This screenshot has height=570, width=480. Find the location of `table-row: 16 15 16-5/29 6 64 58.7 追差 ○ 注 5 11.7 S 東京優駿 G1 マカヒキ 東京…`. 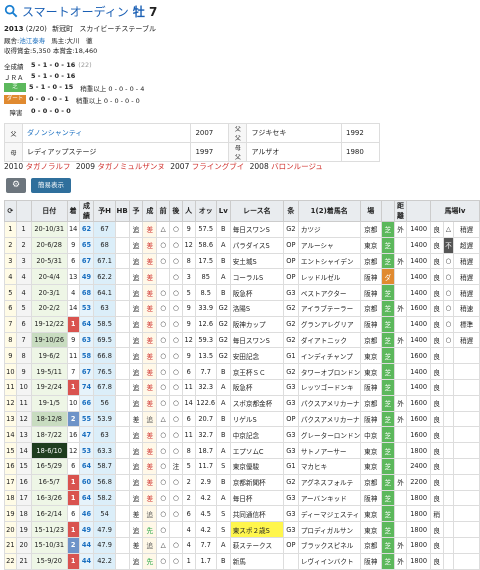

table-row: 16 15 16-5/29 6 64 58.7 追差 ○ 注 5 11.7 S 東京優駿 G1 マカヒキ 東京… is located at coordinates (242, 466).